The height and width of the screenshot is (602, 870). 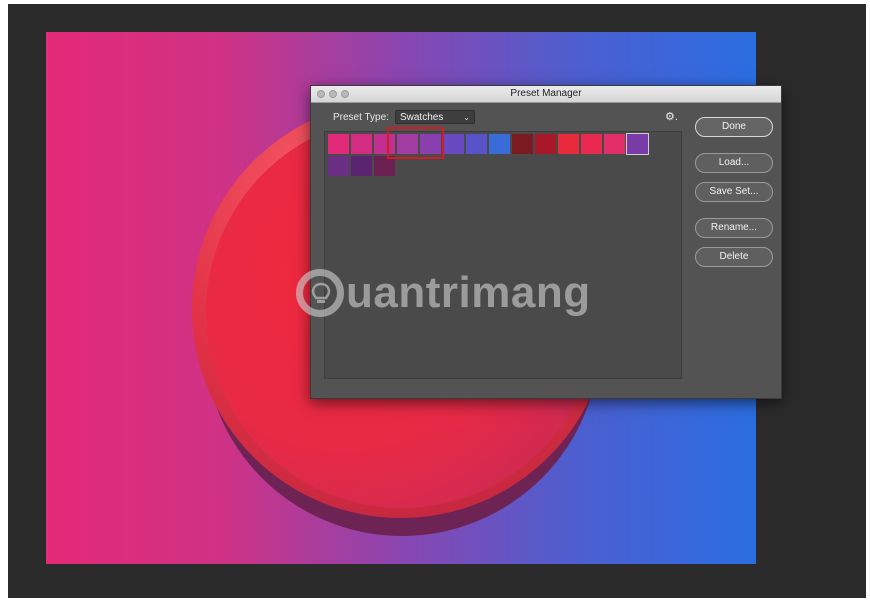 What do you see at coordinates (320, 293) in the screenshot?
I see `lightbulb-logo-icon` at bounding box center [320, 293].